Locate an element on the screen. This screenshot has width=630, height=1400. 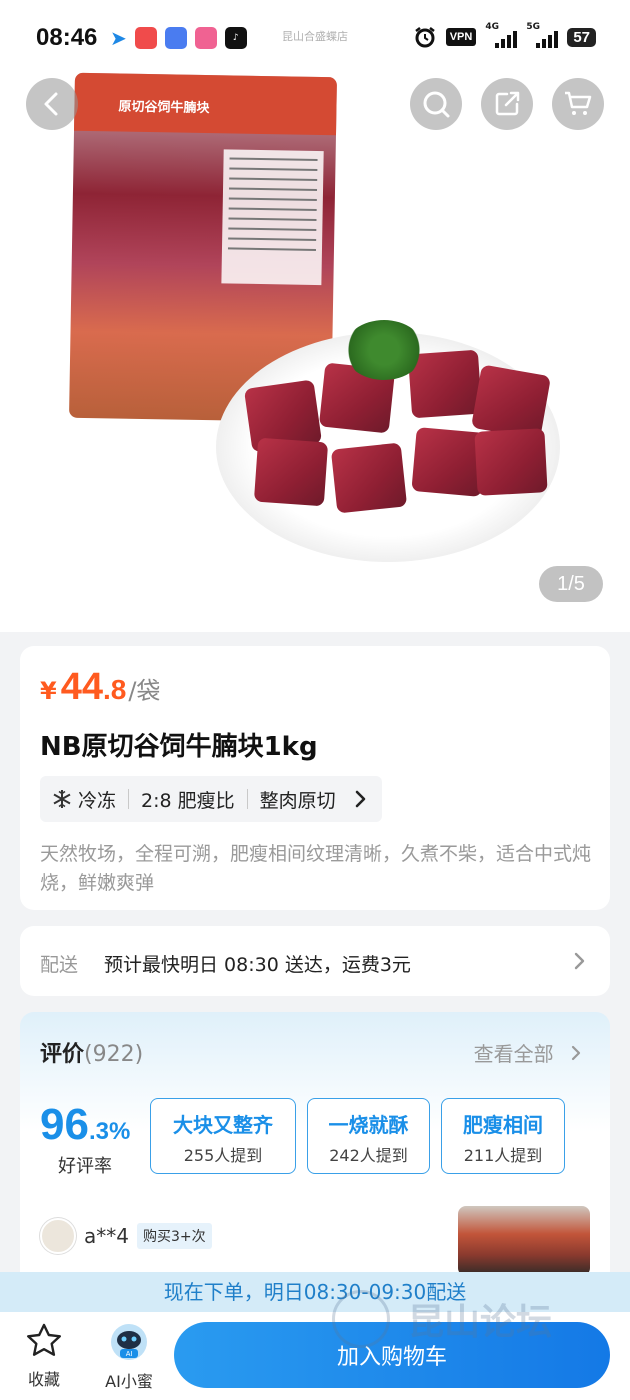
alarm-icon is located at coordinates (424, 37).